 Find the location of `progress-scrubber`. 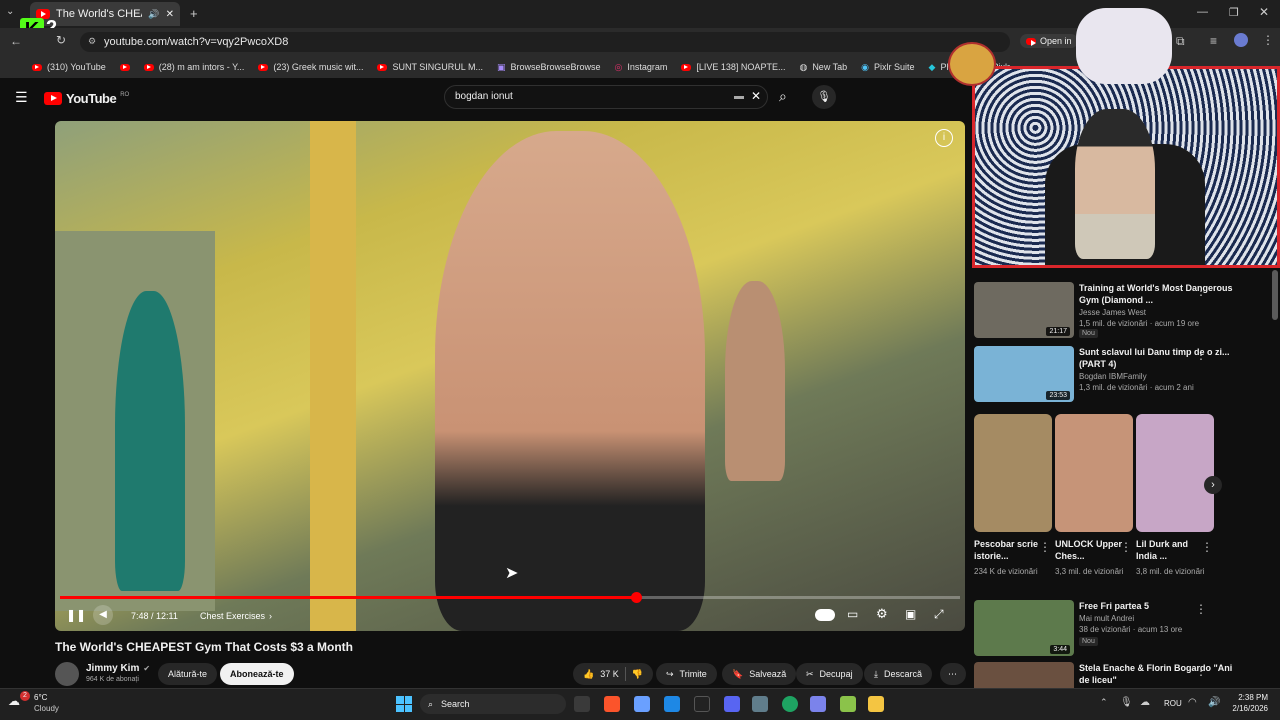

progress-scrubber is located at coordinates (636, 597).